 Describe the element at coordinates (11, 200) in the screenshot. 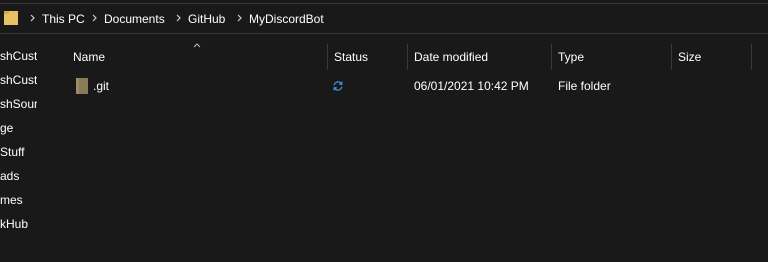

I see `sidebar-item: mes` at that location.